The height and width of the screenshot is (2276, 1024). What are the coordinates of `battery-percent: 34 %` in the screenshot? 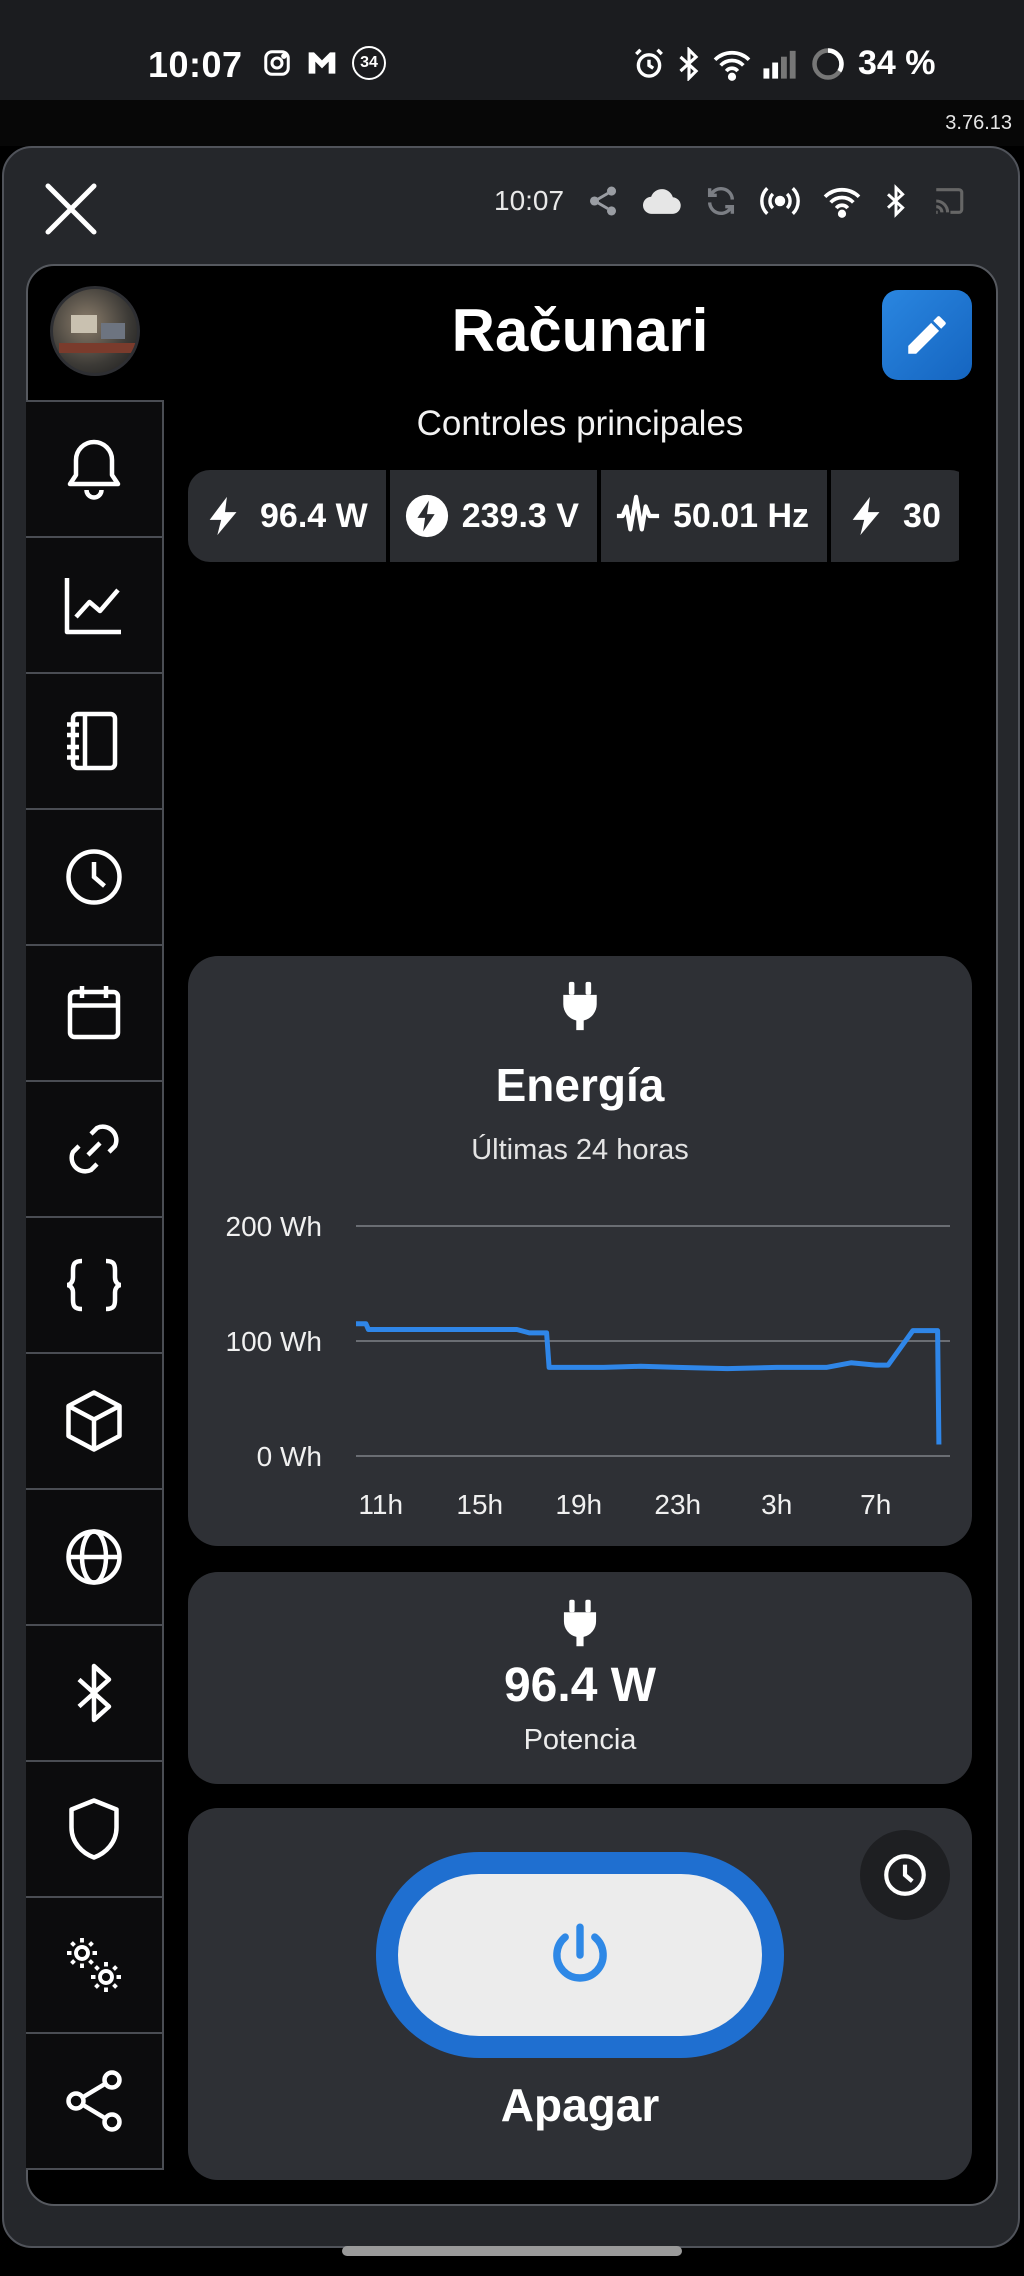 It's located at (897, 63).